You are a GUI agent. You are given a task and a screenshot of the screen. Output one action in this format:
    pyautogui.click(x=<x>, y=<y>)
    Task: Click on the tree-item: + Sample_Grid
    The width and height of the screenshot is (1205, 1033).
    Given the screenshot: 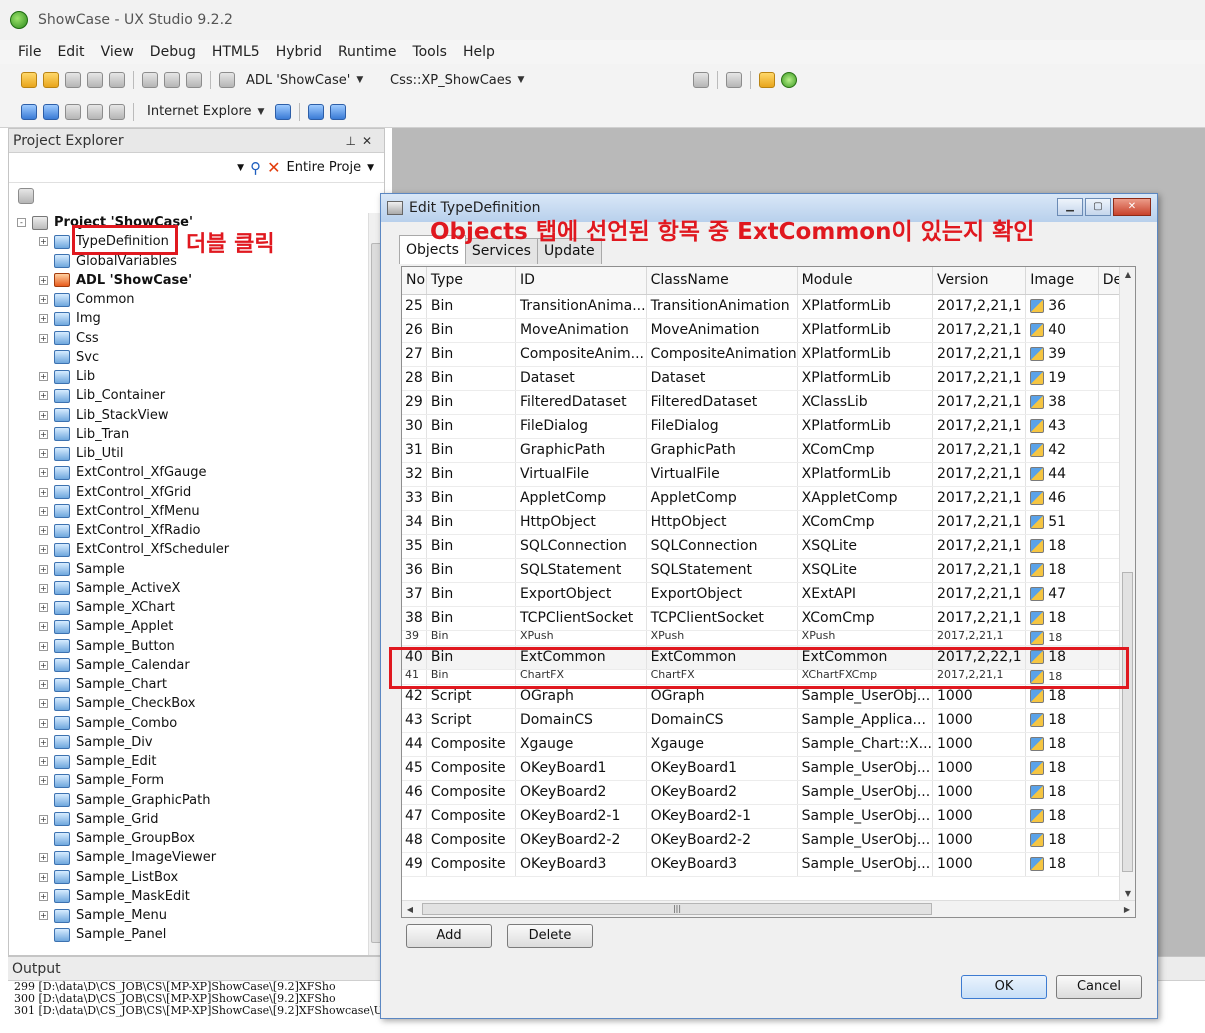 What is the action you would take?
    pyautogui.click(x=189, y=819)
    